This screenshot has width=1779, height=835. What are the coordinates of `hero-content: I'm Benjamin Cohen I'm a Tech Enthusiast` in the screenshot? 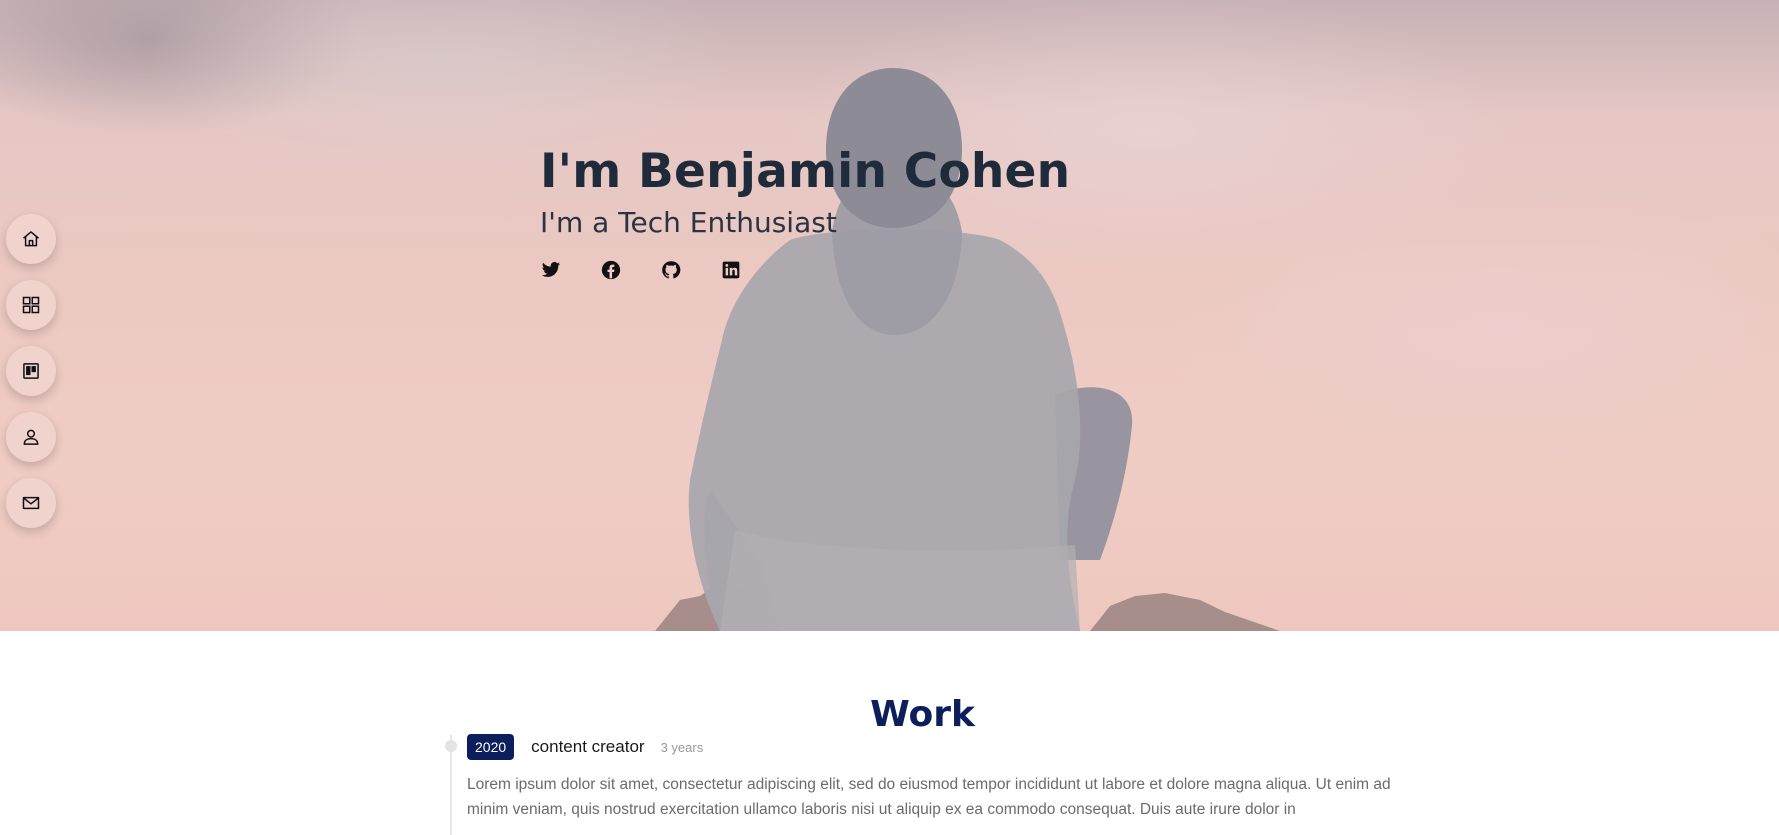 It's located at (805, 211).